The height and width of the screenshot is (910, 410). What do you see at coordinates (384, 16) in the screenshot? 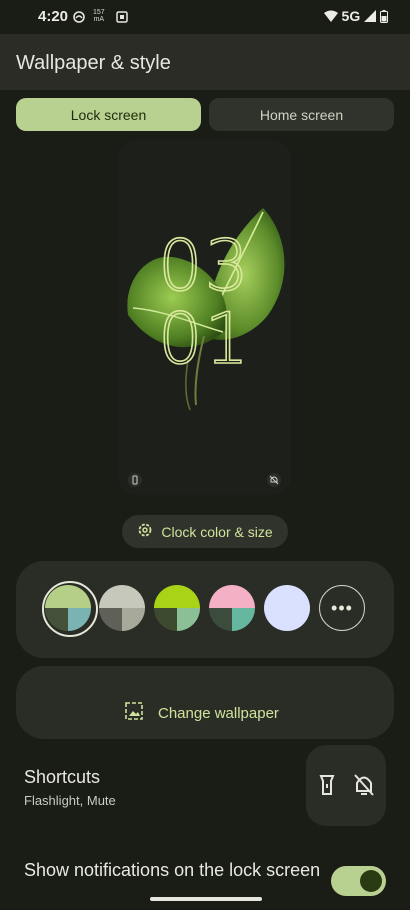
I see `battery-icon` at bounding box center [384, 16].